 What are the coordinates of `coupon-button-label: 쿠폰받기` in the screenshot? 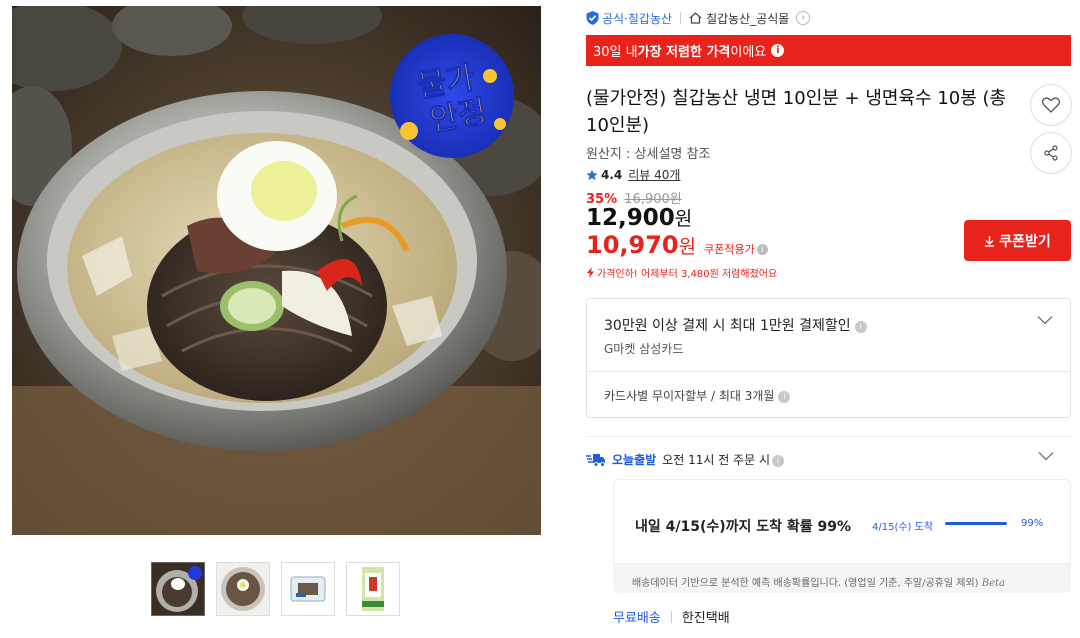 It's located at (1025, 241).